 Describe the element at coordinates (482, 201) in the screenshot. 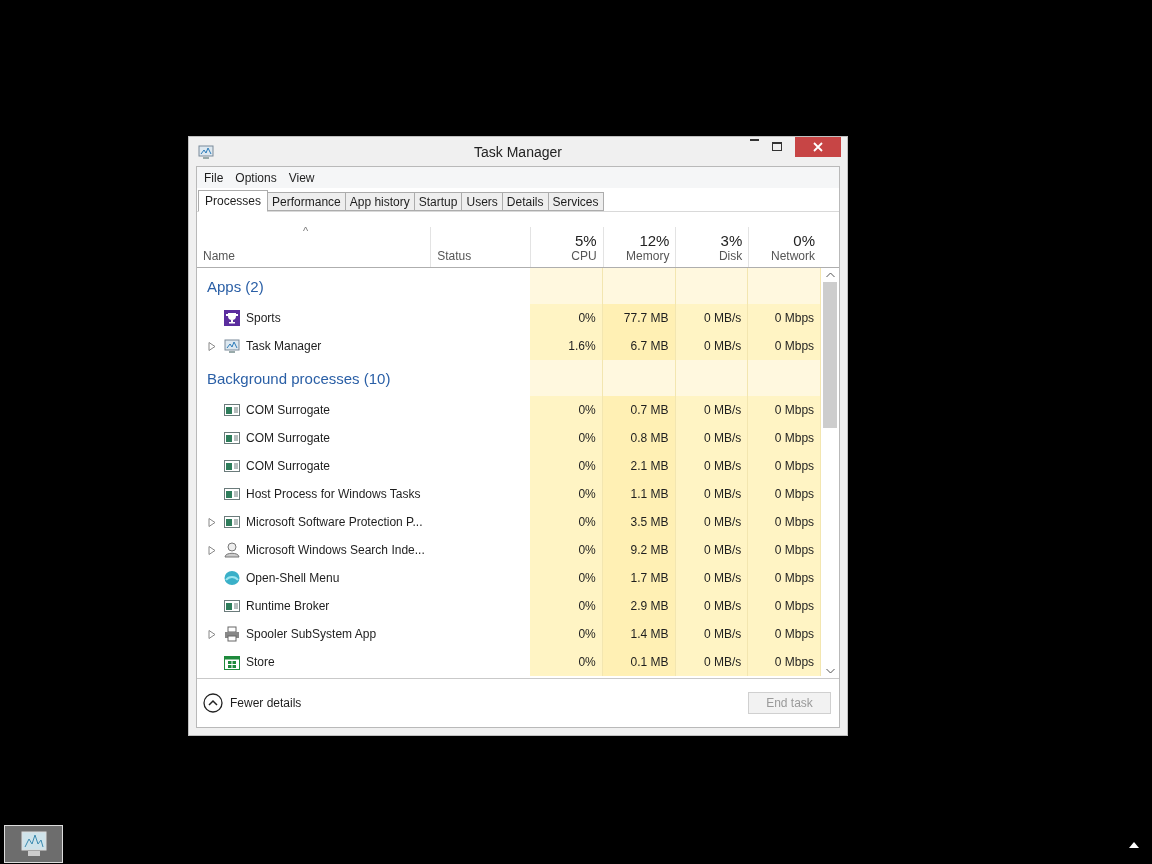

I see `tab: Users` at that location.